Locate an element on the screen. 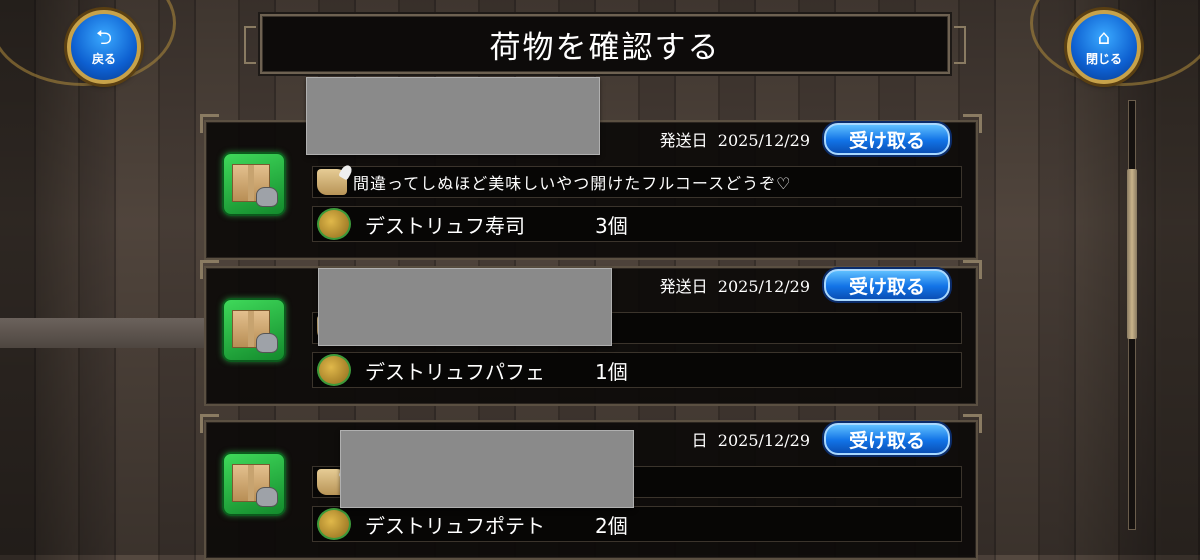 Image resolution: width=1200 pixels, height=560 pixels. scrollbar-thumb is located at coordinates (1132, 254).